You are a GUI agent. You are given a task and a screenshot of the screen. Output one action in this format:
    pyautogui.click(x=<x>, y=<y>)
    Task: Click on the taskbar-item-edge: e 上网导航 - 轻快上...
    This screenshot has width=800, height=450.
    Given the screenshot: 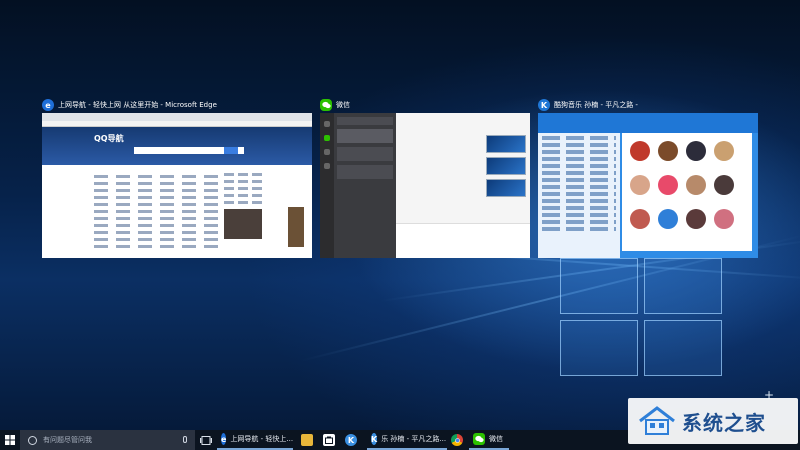 What is the action you would take?
    pyautogui.click(x=255, y=440)
    